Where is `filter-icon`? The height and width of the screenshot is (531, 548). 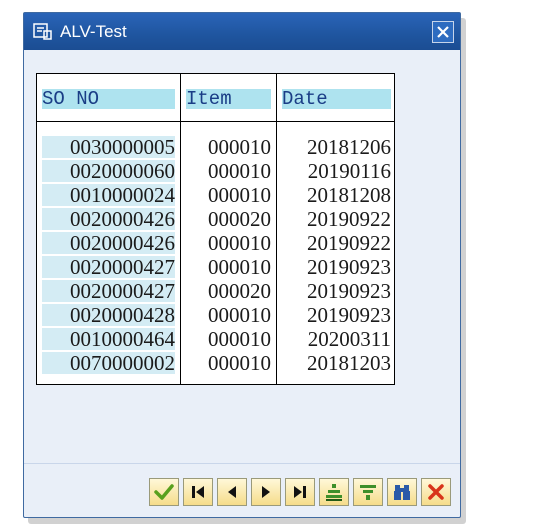
filter-icon is located at coordinates (368, 492).